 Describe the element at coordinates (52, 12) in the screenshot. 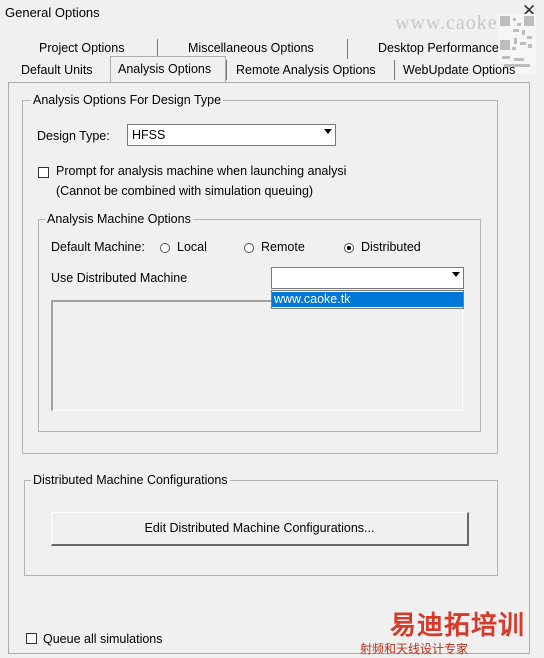

I see `window-title: General Options` at that location.